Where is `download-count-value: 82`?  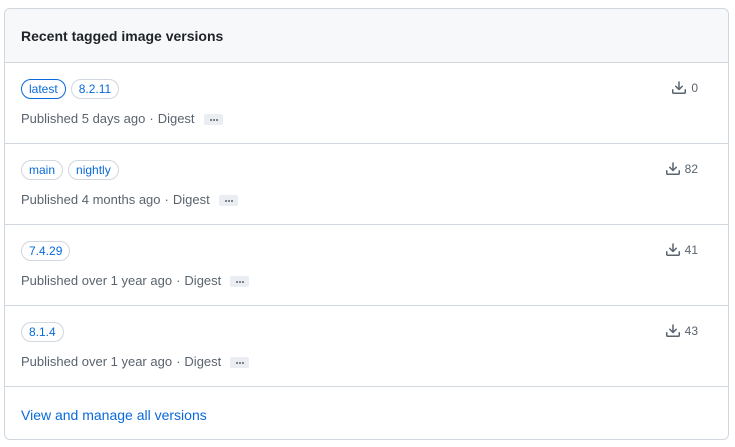
download-count-value: 82 is located at coordinates (691, 169).